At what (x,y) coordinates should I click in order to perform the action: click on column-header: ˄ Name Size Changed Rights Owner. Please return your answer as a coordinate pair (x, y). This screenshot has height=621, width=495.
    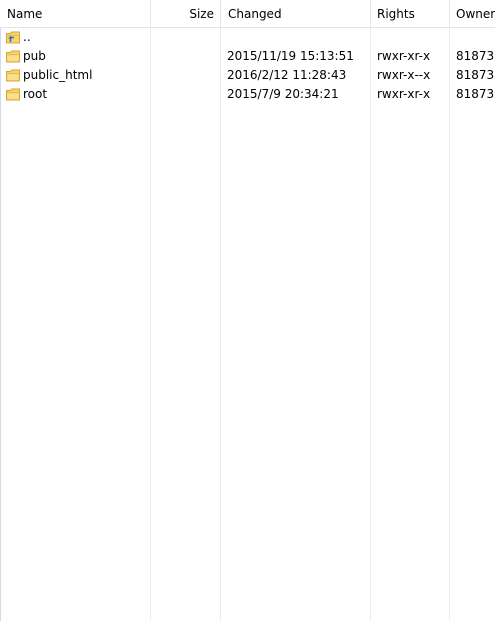
    Looking at the image, I should click on (247, 14).